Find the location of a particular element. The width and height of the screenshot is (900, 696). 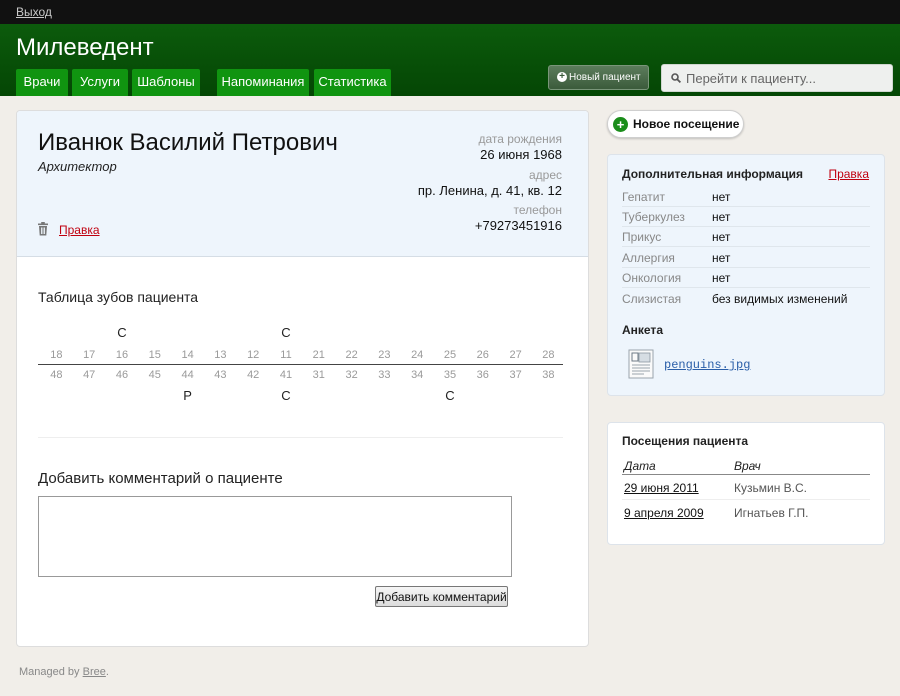

tooth-number: 32 is located at coordinates (351, 375).